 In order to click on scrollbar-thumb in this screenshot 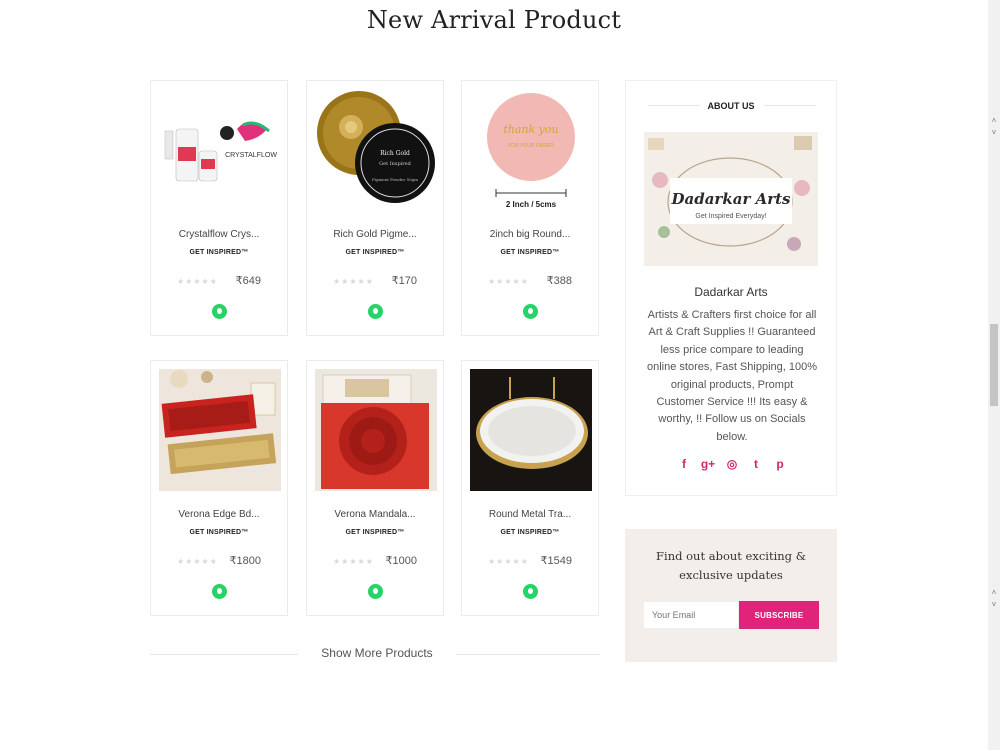, I will do `click(994, 365)`.